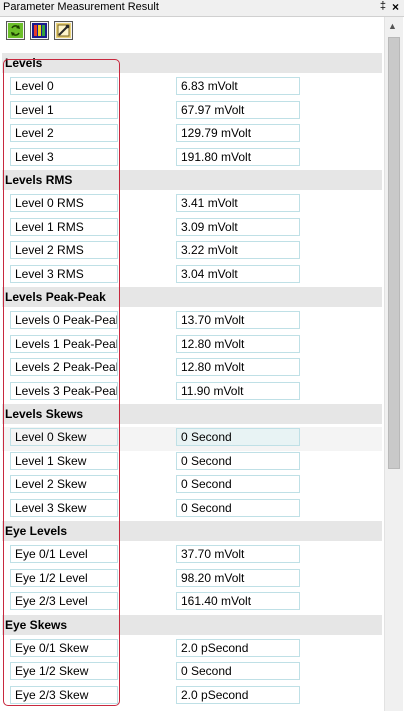 The width and height of the screenshot is (404, 711). What do you see at coordinates (64, 343) in the screenshot?
I see `measurement-label: Levels 1 Peak-Peak` at bounding box center [64, 343].